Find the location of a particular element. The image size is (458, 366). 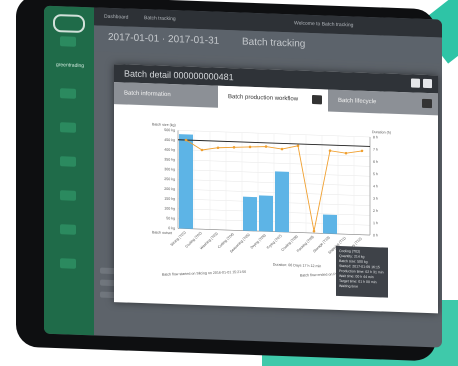

date-range: 2017-01-01 · 2017-01-31 is located at coordinates (164, 39).